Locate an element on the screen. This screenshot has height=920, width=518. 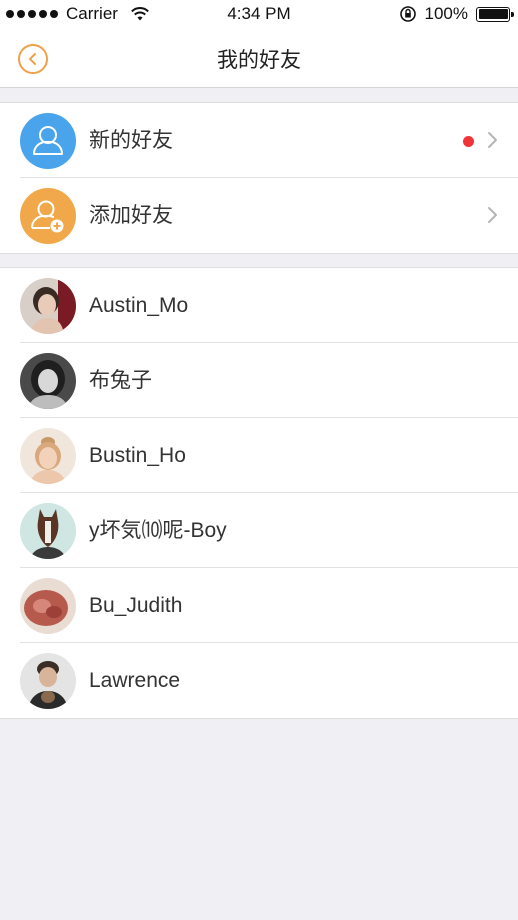
add-friend-label: 添加好友 is located at coordinates (131, 215).